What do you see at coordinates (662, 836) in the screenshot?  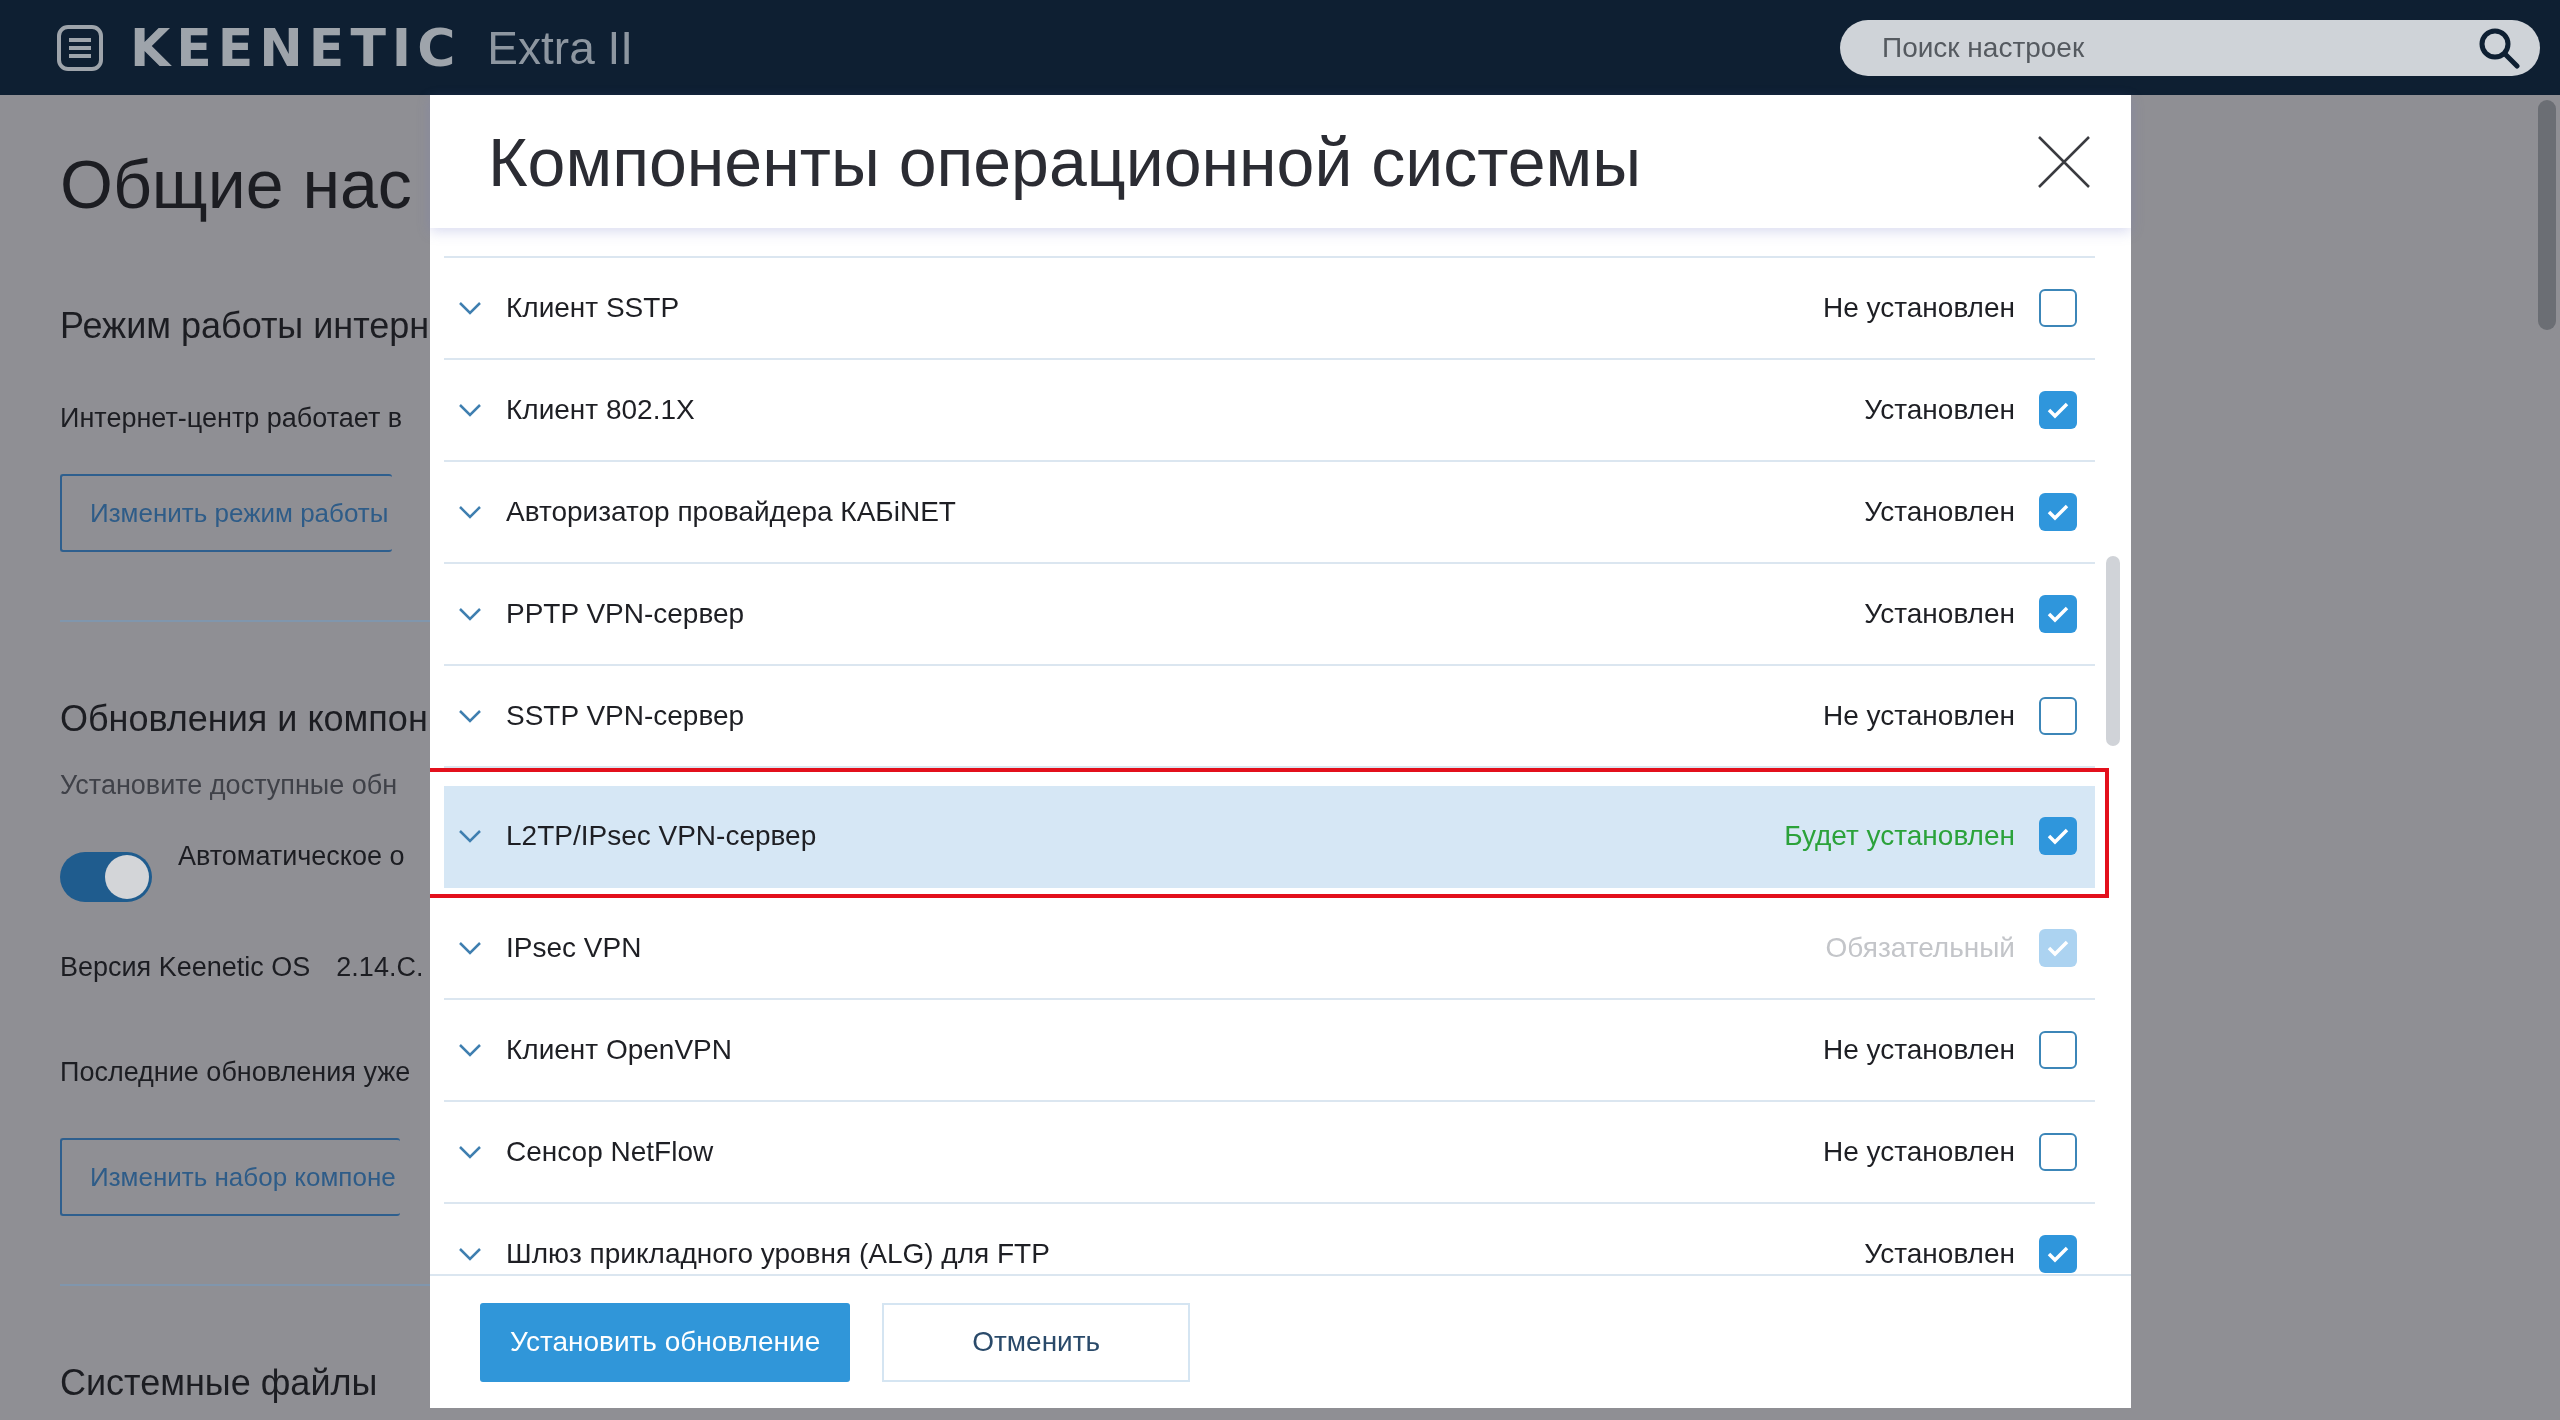 I see `component-name: L2TP/IPsec VPN-сервер` at bounding box center [662, 836].